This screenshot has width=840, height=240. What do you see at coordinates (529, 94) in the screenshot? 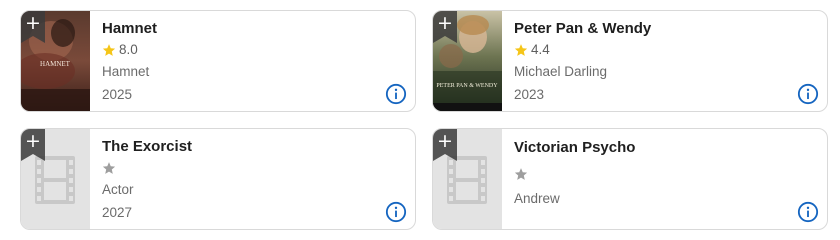
I see `release-year: 2023` at bounding box center [529, 94].